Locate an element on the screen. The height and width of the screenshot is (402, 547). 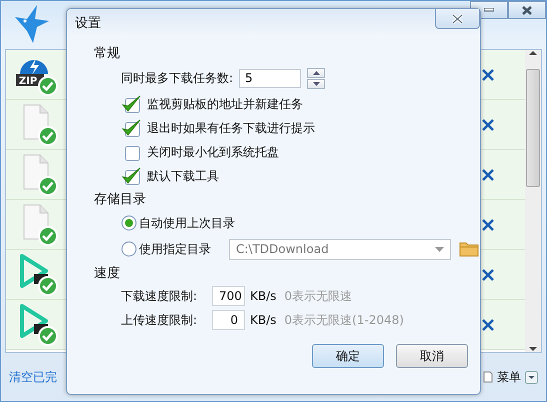
menu-button: 菜单 is located at coordinates (509, 377).